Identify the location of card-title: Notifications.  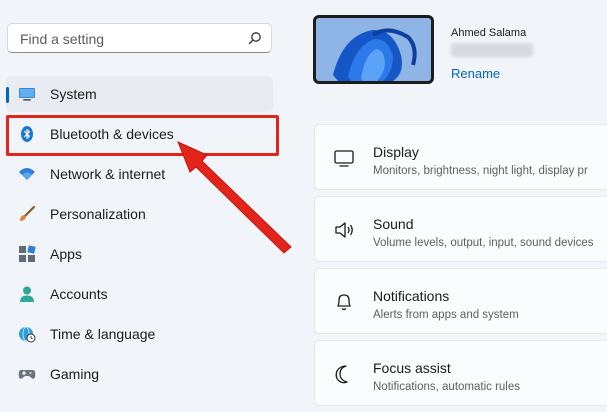
(411, 296).